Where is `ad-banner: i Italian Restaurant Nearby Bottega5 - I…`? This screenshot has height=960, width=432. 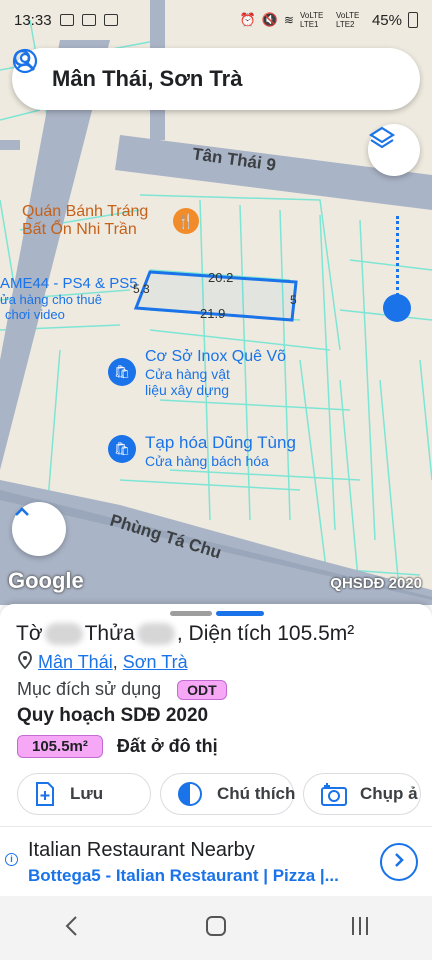
ad-banner: i Italian Restaurant Nearby Bottega5 - I… is located at coordinates (216, 861).